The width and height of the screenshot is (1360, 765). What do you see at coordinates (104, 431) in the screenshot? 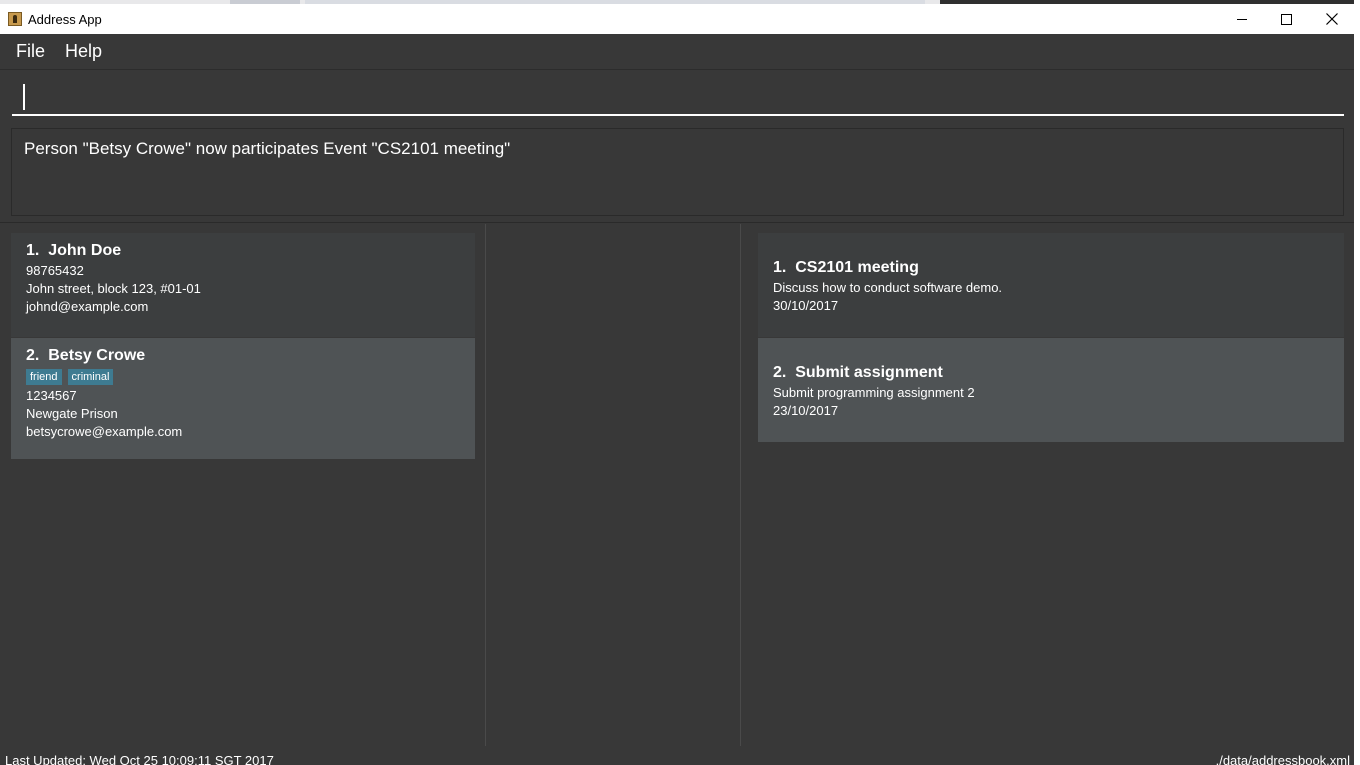
I see `person-email: betsycrowe@example.com` at bounding box center [104, 431].